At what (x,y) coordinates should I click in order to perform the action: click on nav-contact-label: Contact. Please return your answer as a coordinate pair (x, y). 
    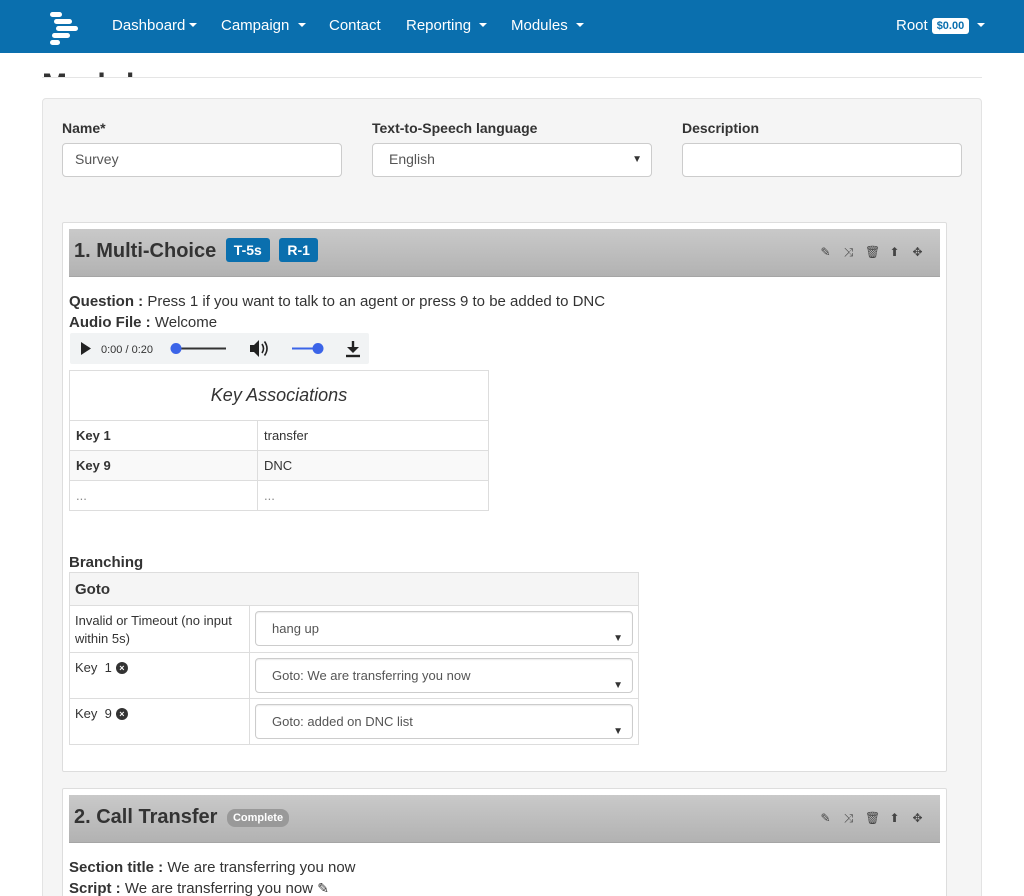
    Looking at the image, I should click on (355, 25).